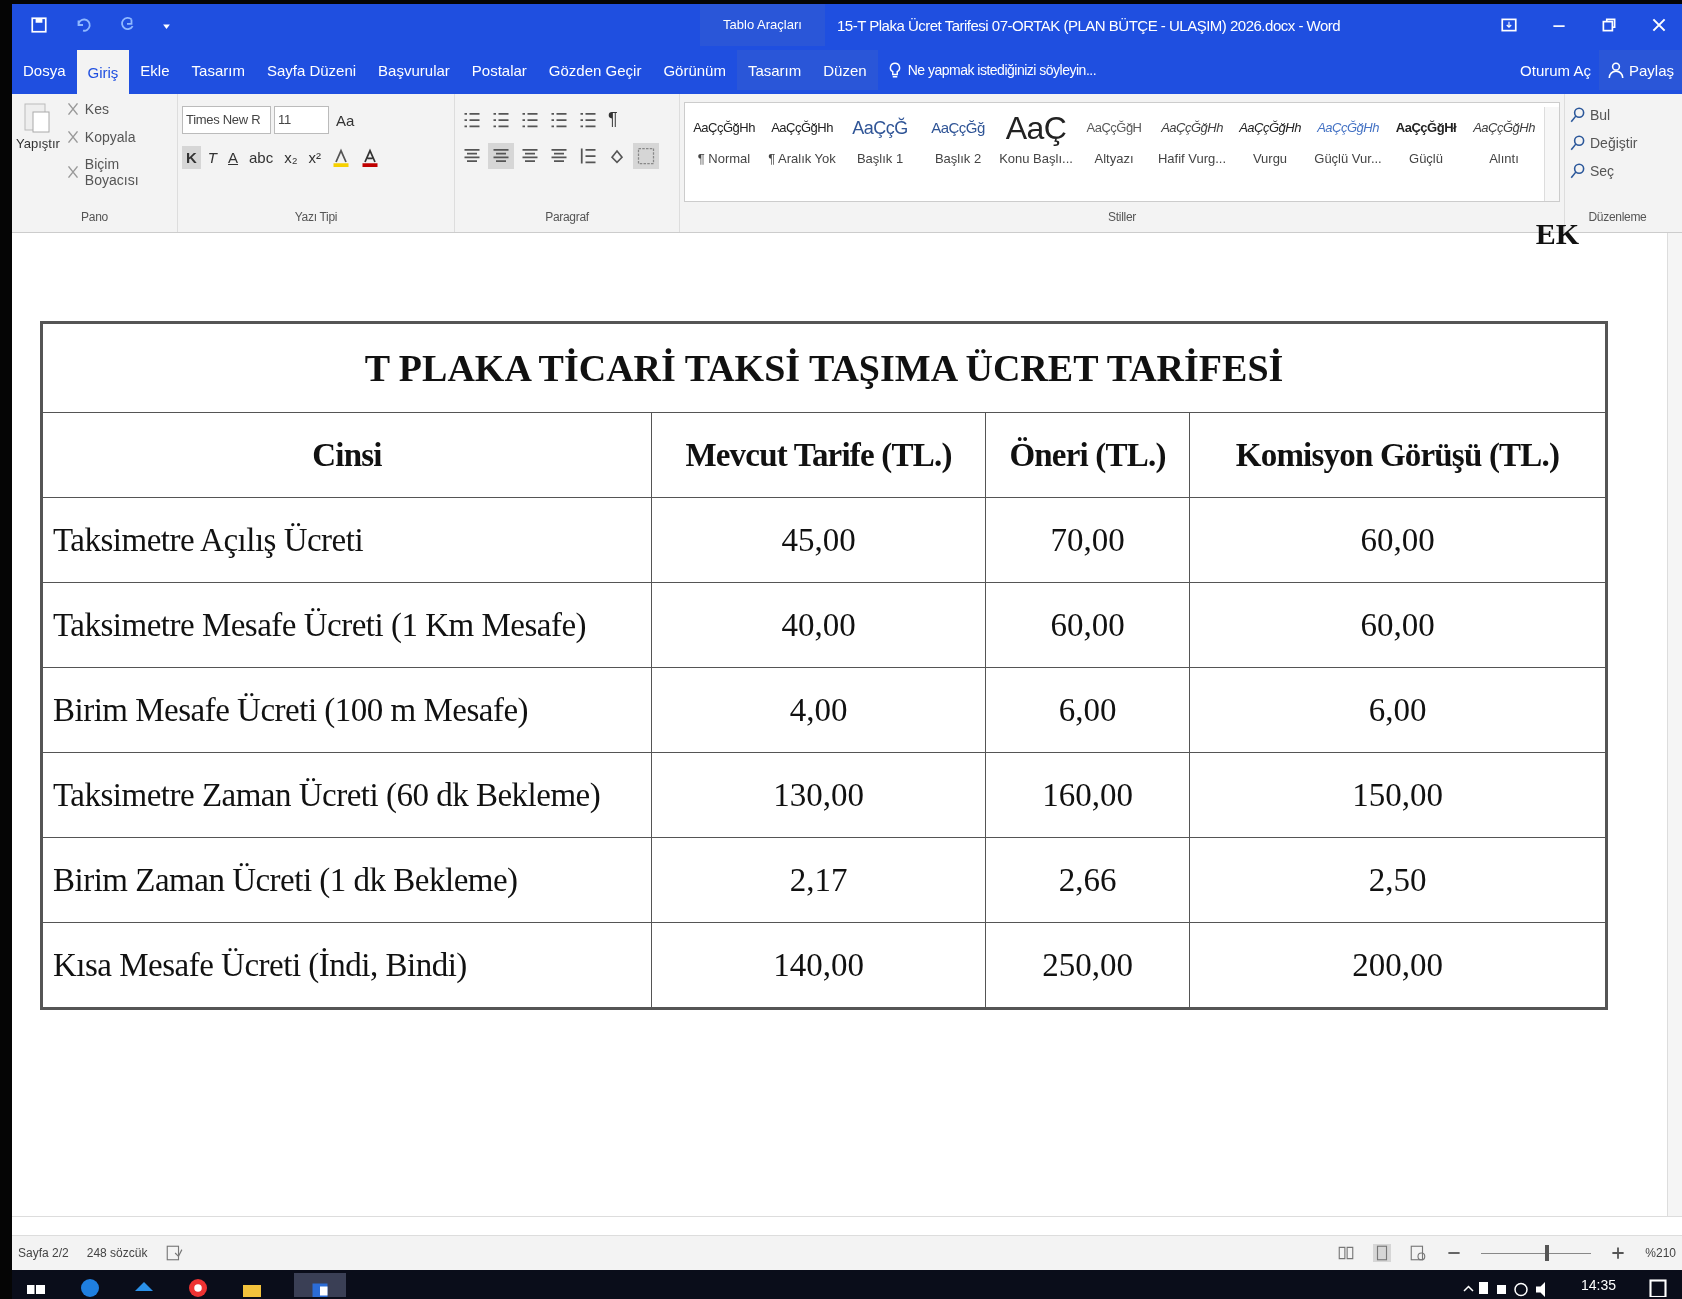  What do you see at coordinates (345, 120) in the screenshot?
I see `case-button: Aa` at bounding box center [345, 120].